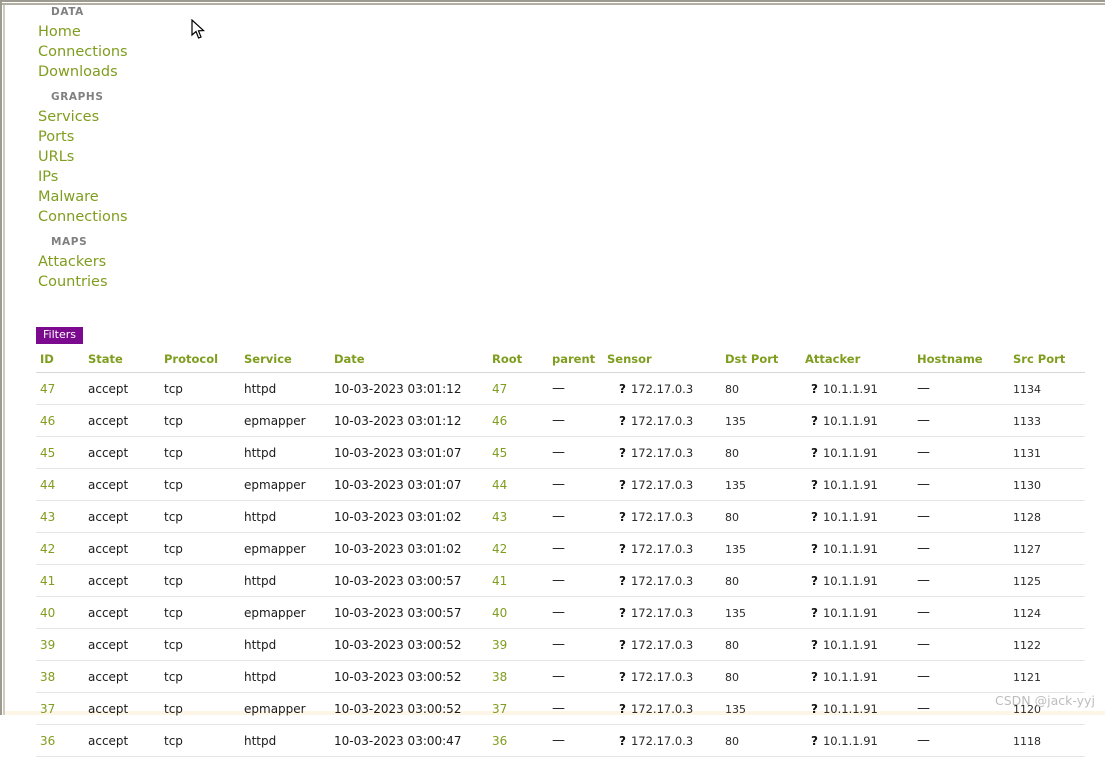 Image resolution: width=1105 pixels, height=757 pixels. What do you see at coordinates (135, 32) in the screenshot?
I see `sidebar-item-home: Home` at bounding box center [135, 32].